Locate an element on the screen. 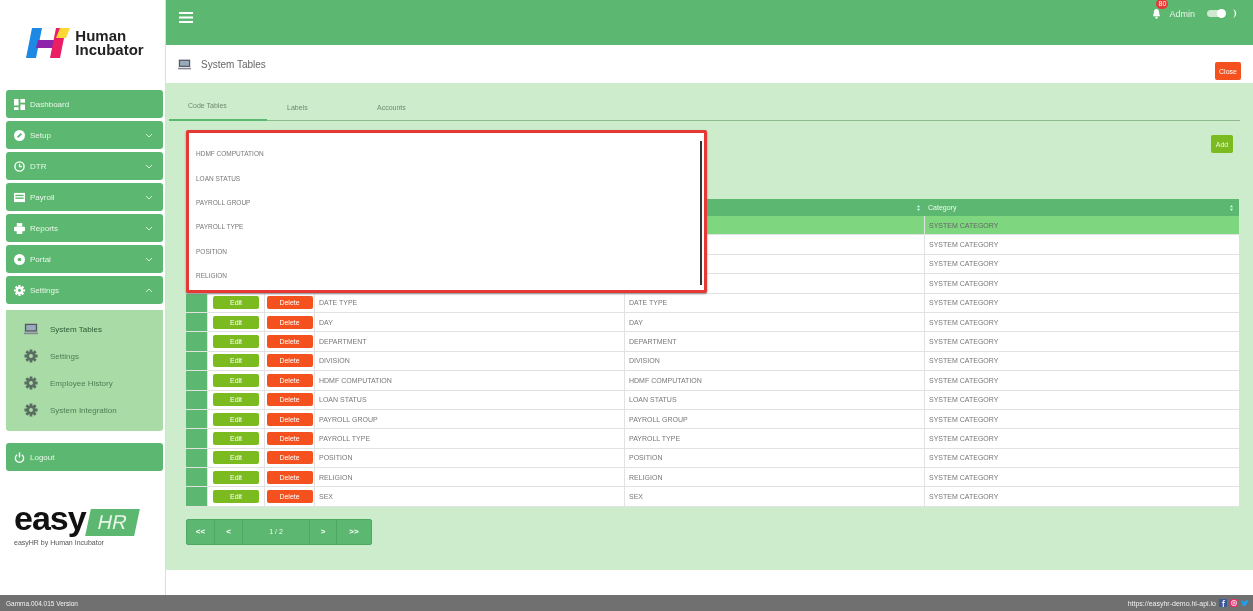 Image resolution: width=1253 pixels, height=611 pixels. bird-icon is located at coordinates (1245, 603).